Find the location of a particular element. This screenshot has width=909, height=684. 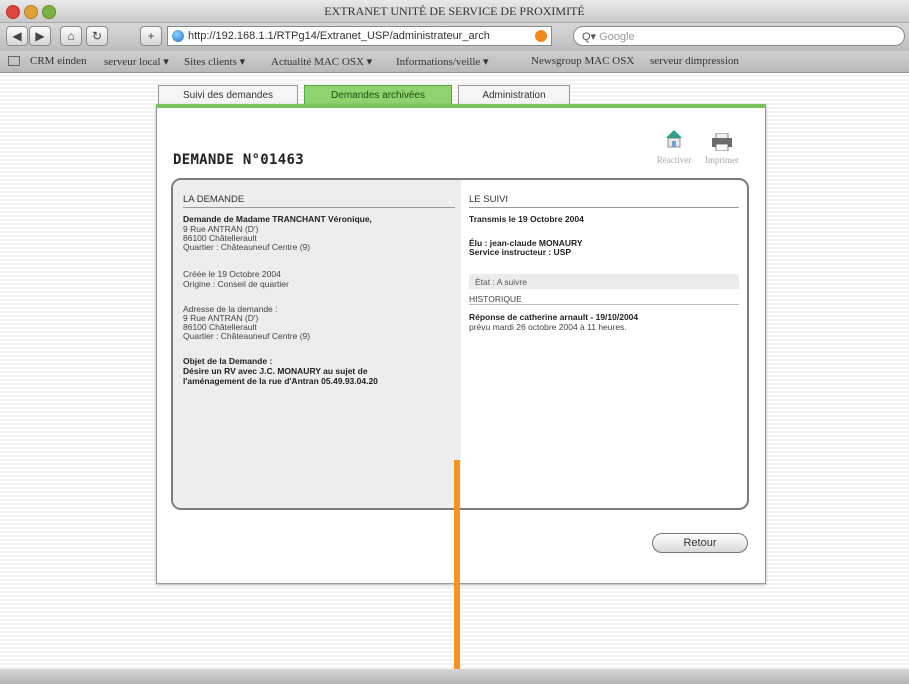

history-entry-text: prévu mardi 26 octobre 2004 à 11 heures. is located at coordinates (548, 327).